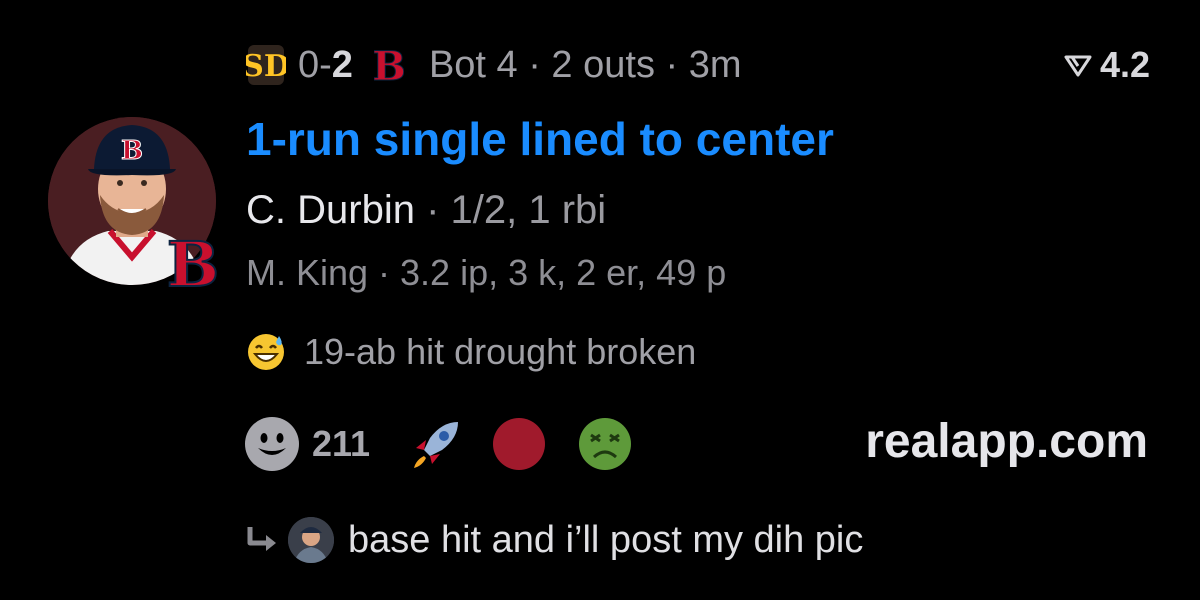  Describe the element at coordinates (262, 540) in the screenshot. I see `reply-arrow-icon` at that location.